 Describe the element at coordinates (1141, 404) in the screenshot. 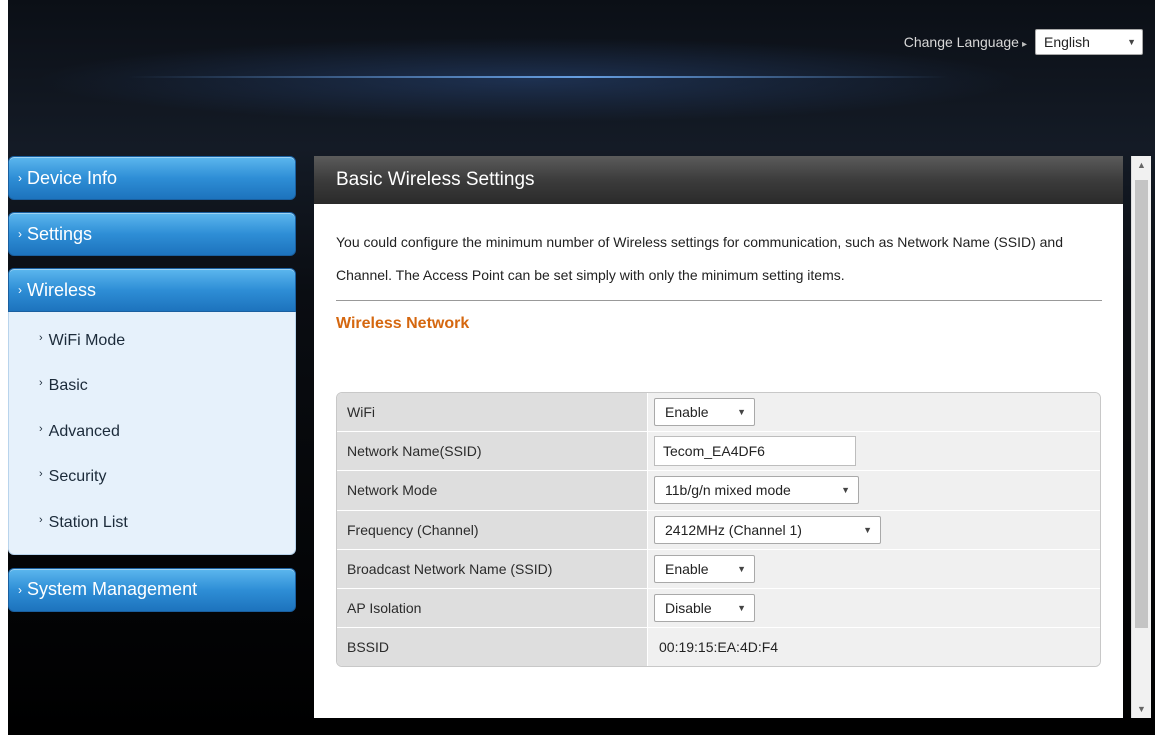

I see `scrollbar-thumb` at that location.